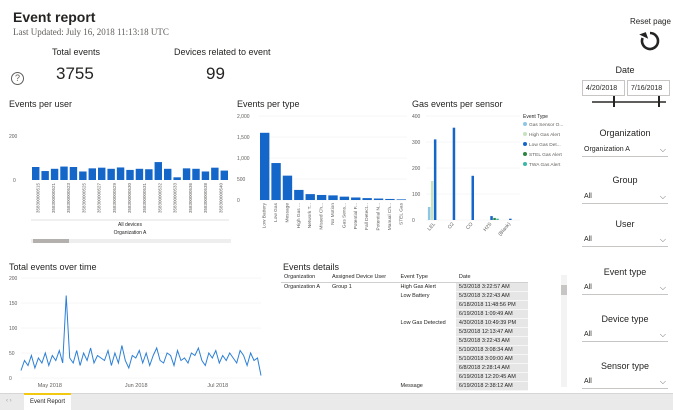  I want to click on reset-page-label: Reset page, so click(650, 21).